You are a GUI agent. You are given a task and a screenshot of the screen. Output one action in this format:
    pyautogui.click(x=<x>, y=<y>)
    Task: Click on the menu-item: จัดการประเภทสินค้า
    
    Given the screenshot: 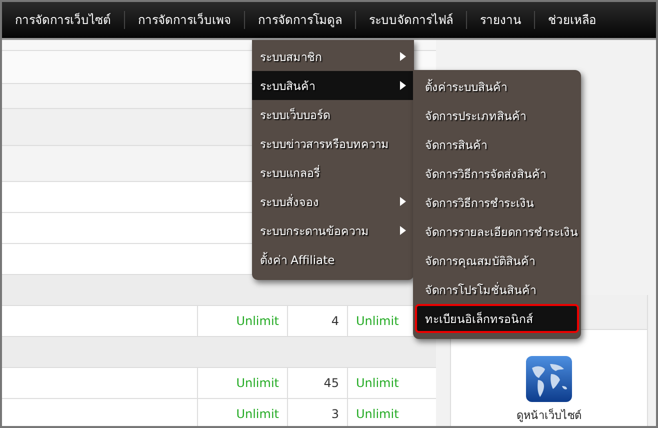 What is the action you would take?
    pyautogui.click(x=497, y=115)
    